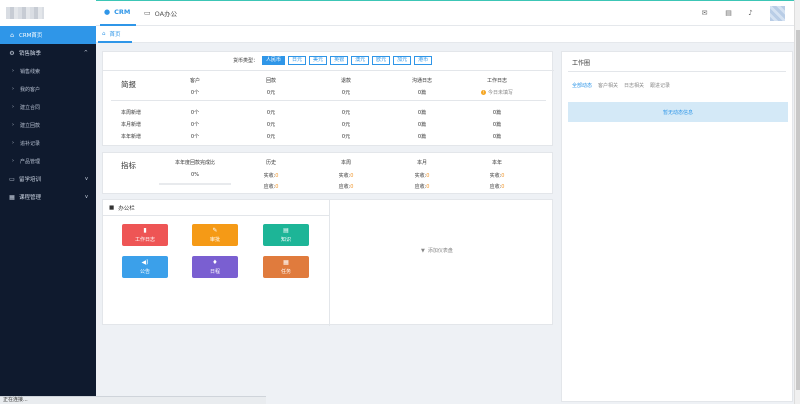 This screenshot has width=800, height=404. I want to click on currency-option-jpy: 日元, so click(297, 60).